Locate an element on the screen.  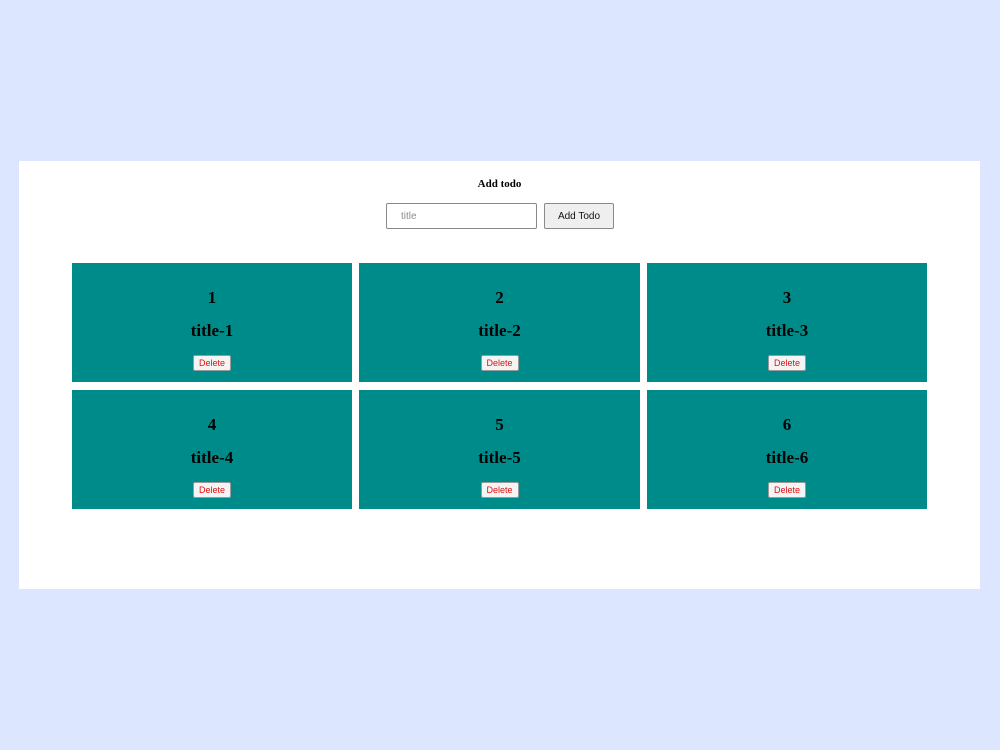
todo-card: 3 title-3 Delete is located at coordinates (787, 322).